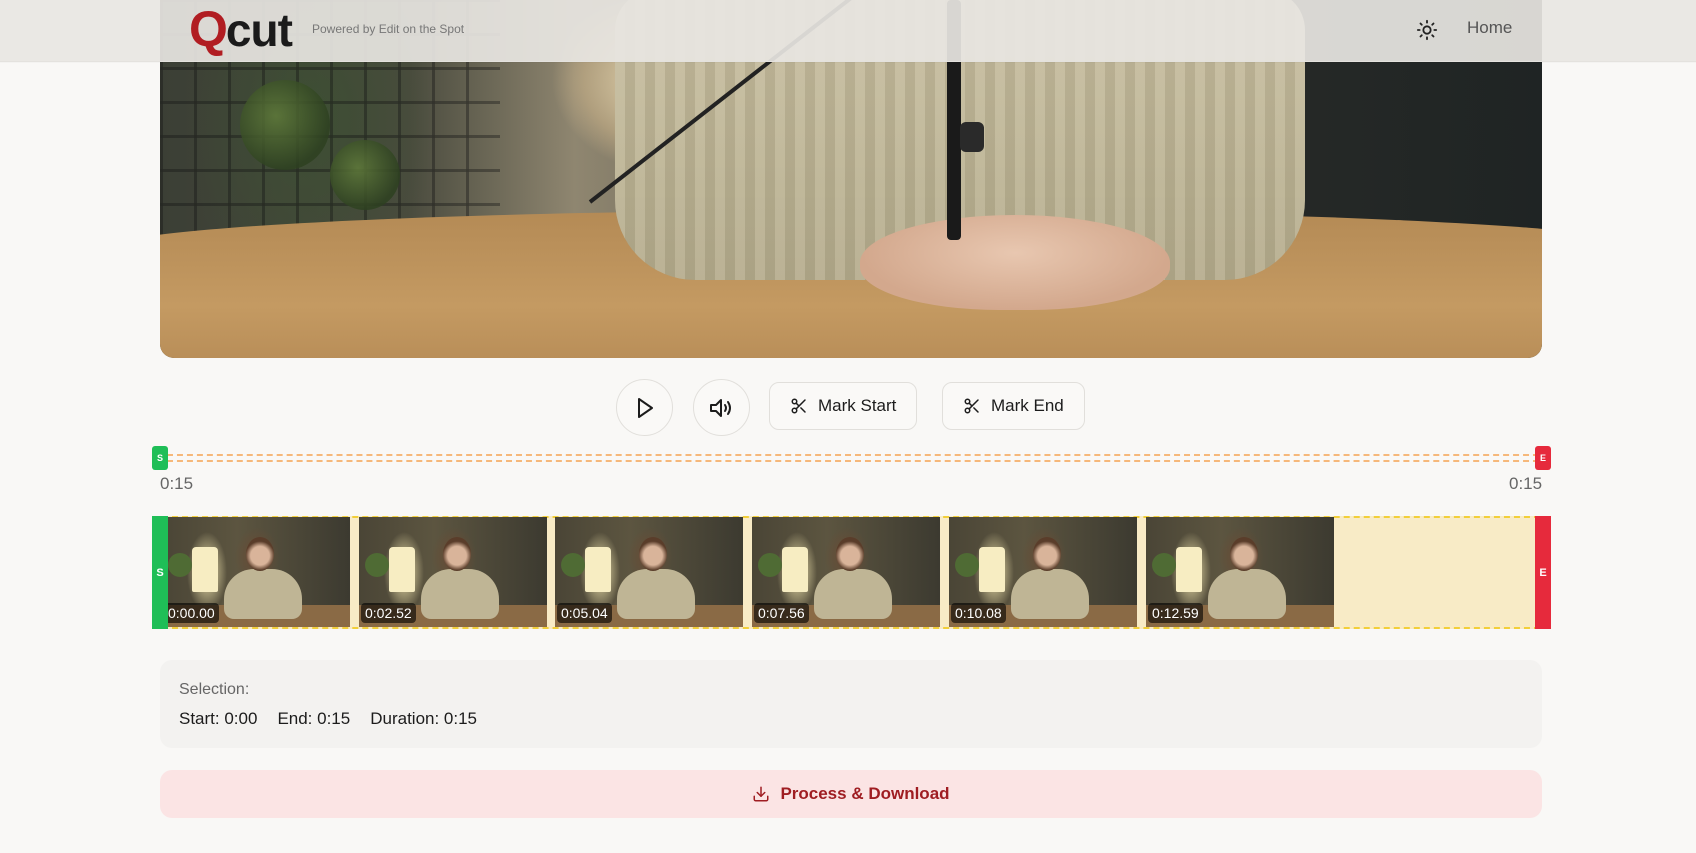  I want to click on range-right-time: 0:15, so click(1526, 483).